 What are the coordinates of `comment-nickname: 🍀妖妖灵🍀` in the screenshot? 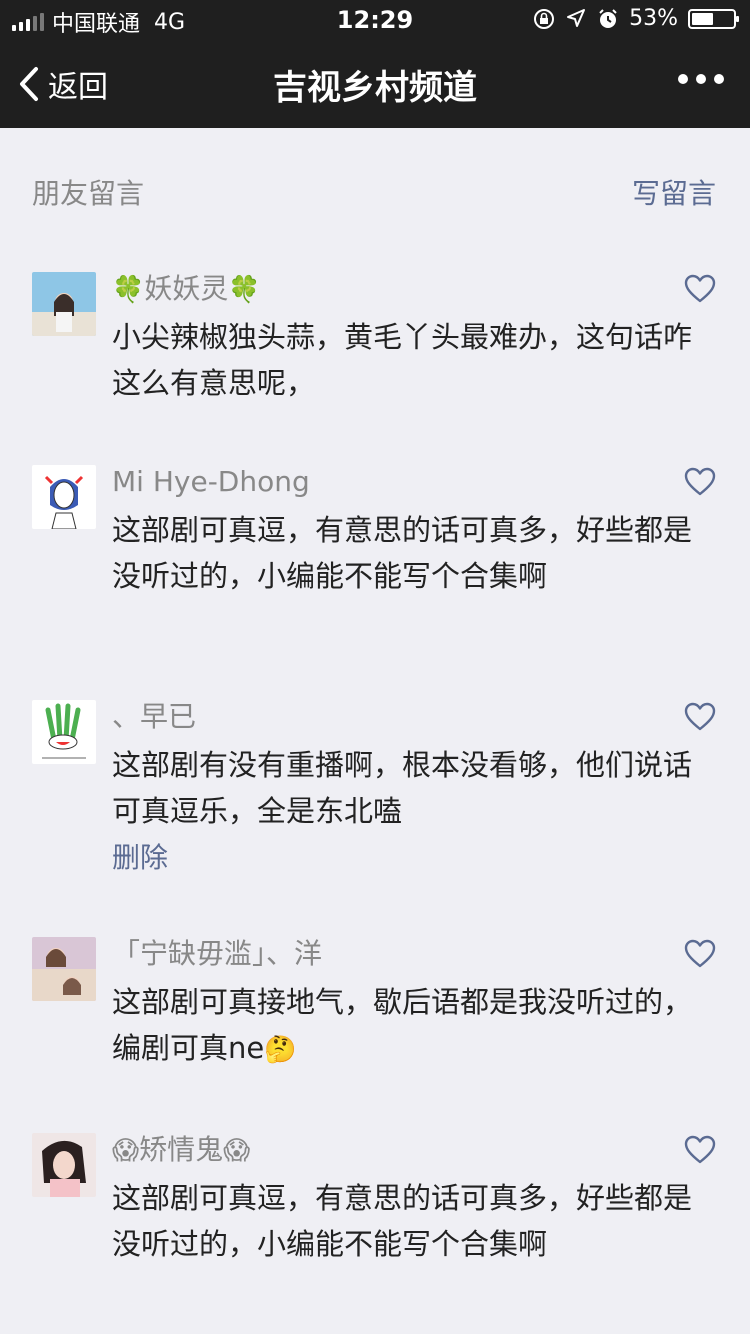 It's located at (186, 289).